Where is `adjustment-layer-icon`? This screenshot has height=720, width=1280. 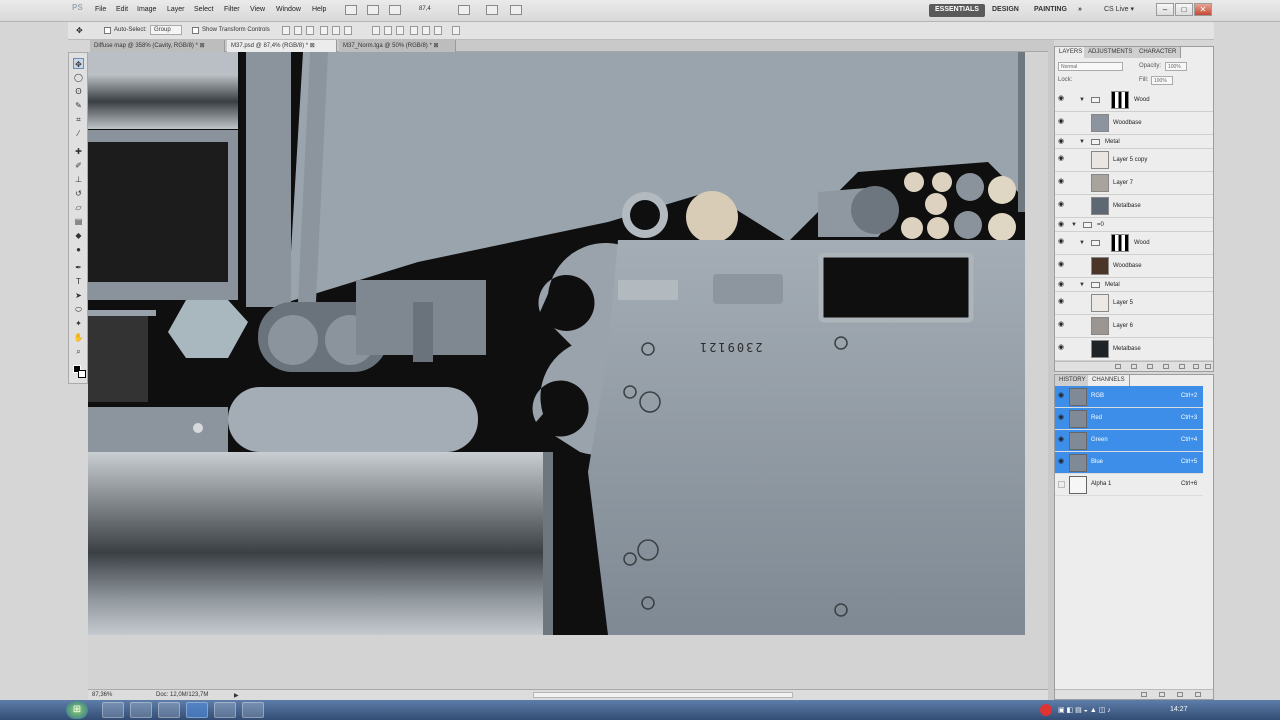 adjustment-layer-icon is located at coordinates (1166, 366).